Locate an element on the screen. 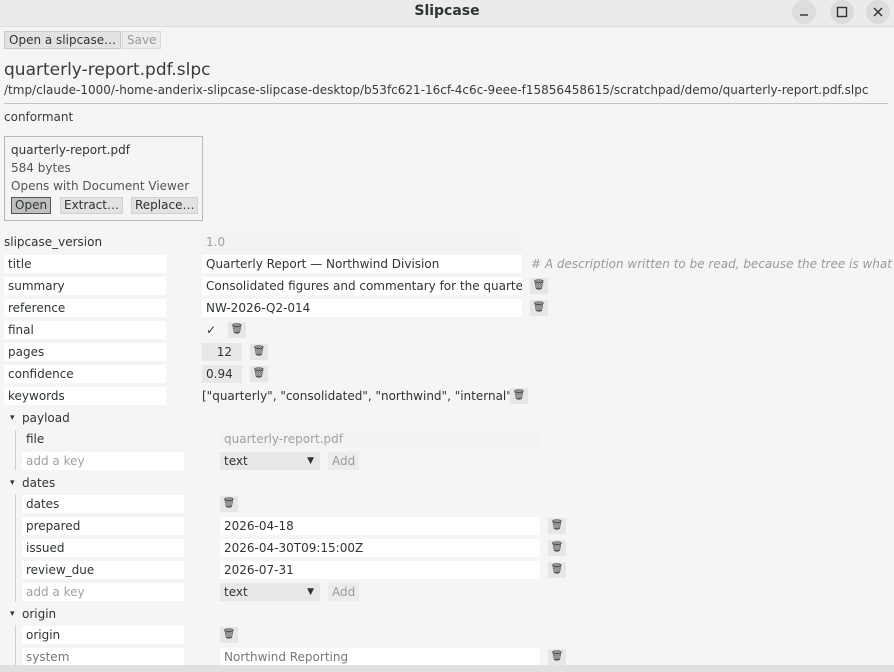  prepared-key: prepared is located at coordinates (103, 526).